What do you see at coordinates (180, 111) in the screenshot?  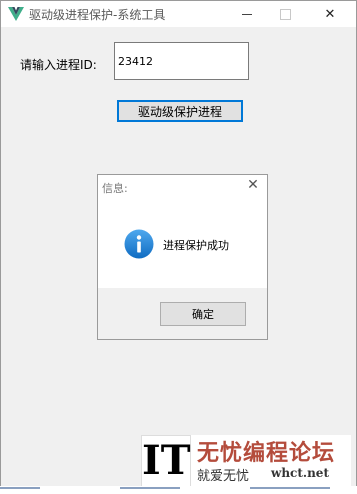 I see `protect-process-button: 驱动级保护进程` at bounding box center [180, 111].